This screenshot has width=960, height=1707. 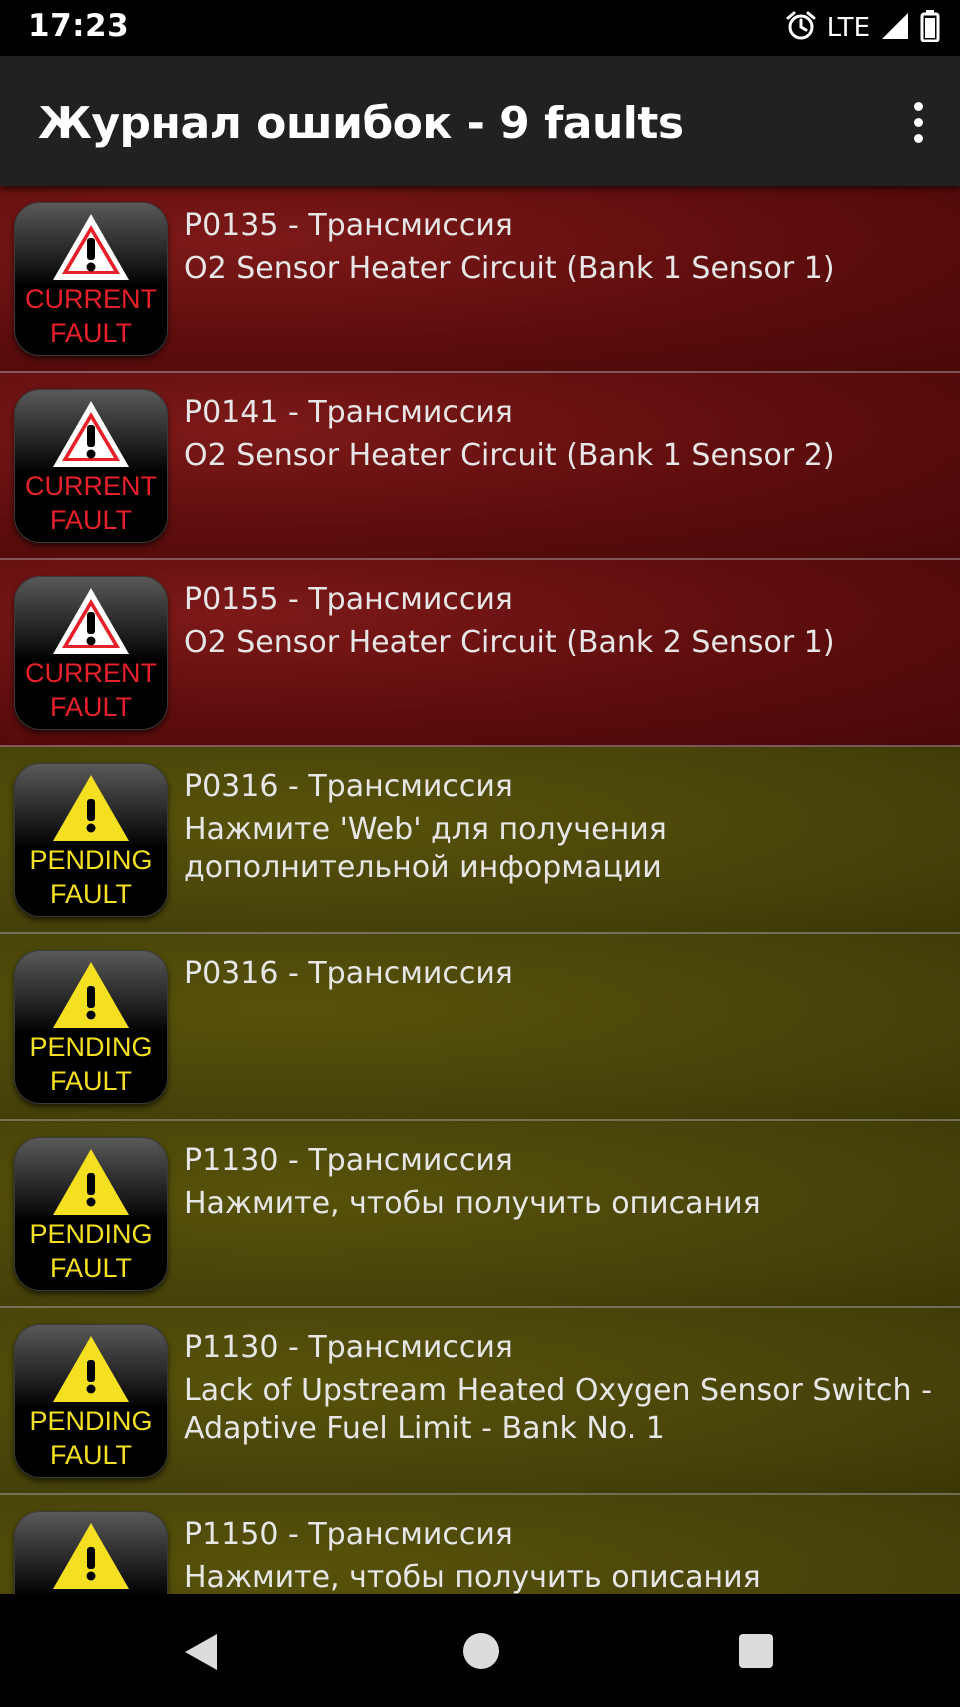 What do you see at coordinates (348, 225) in the screenshot?
I see `fault-code: P0135 - Трансмиссия` at bounding box center [348, 225].